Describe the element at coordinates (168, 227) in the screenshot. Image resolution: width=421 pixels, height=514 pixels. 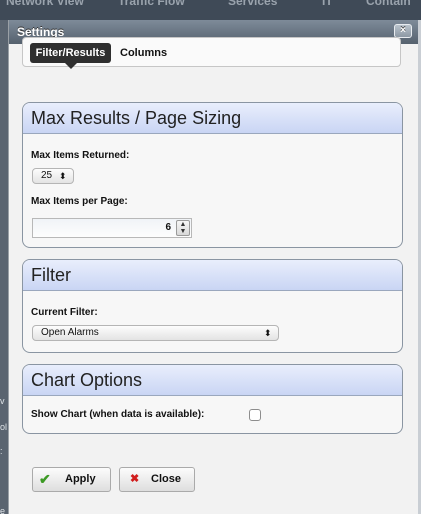
I see `stepper-value: 6` at that location.